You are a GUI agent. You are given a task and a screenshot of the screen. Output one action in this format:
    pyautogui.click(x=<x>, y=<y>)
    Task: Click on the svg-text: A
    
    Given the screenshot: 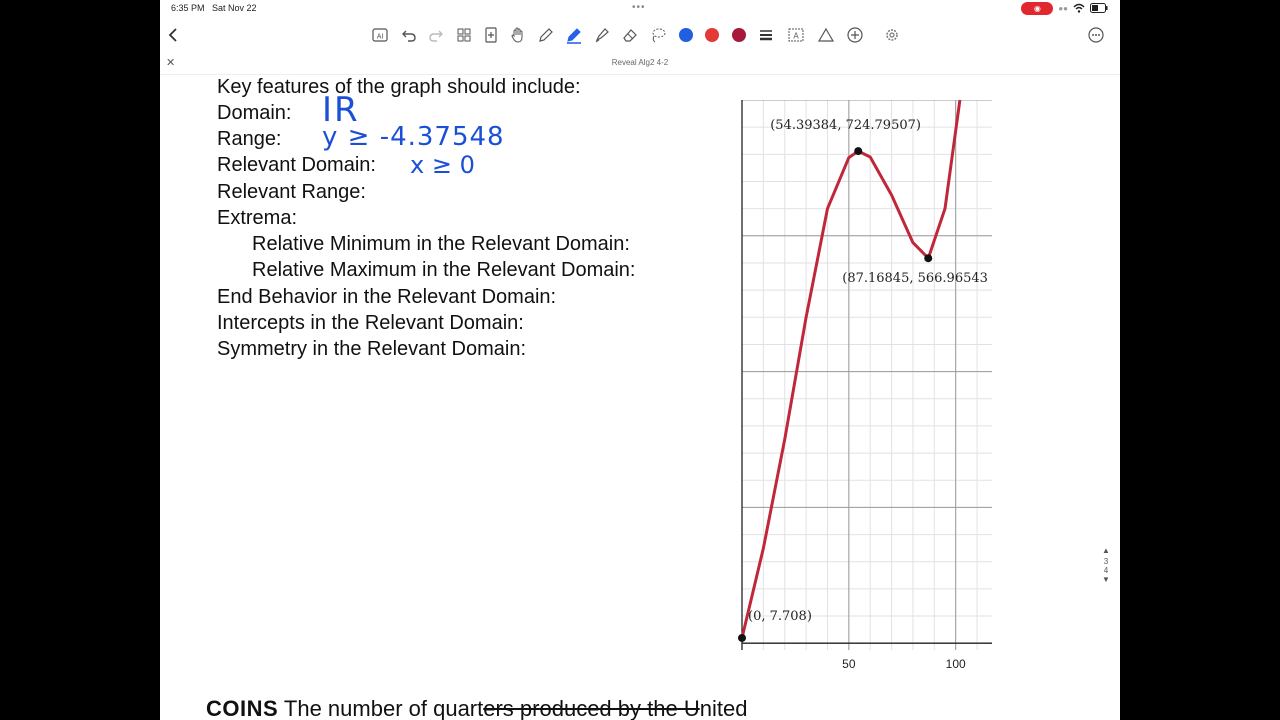 What is the action you would take?
    pyautogui.click(x=796, y=36)
    